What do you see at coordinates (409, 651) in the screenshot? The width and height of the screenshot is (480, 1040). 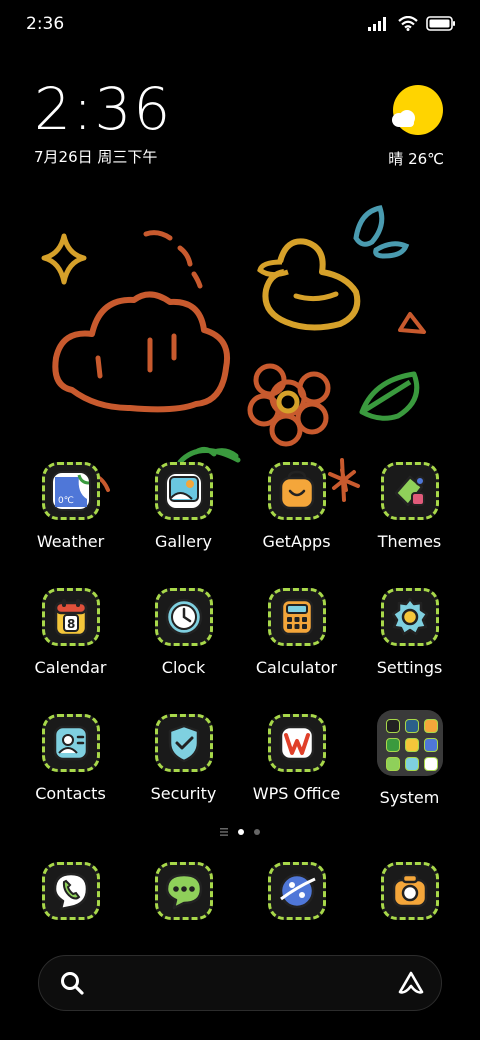 I see `app-settings: Settings` at bounding box center [409, 651].